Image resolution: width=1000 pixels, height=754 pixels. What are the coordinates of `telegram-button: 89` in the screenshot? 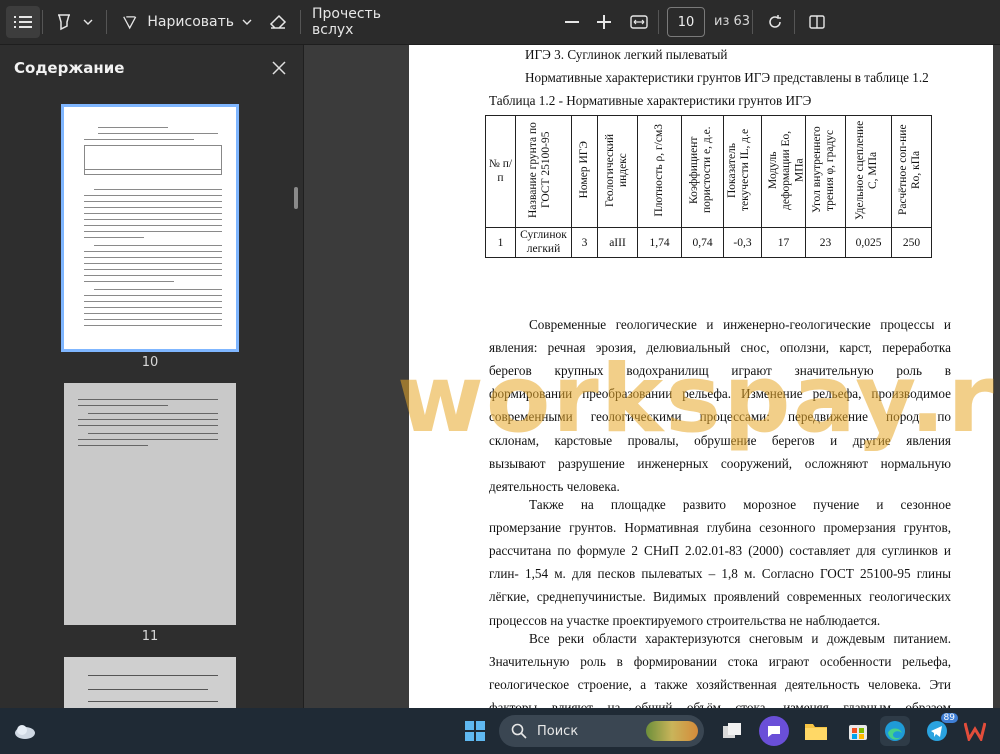 It's located at (940, 729).